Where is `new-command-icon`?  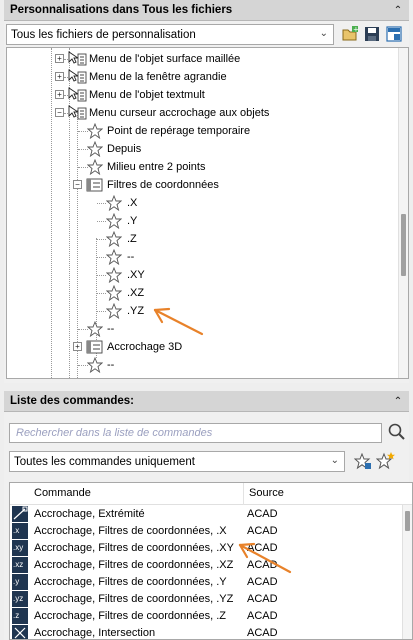 new-command-icon is located at coordinates (386, 461).